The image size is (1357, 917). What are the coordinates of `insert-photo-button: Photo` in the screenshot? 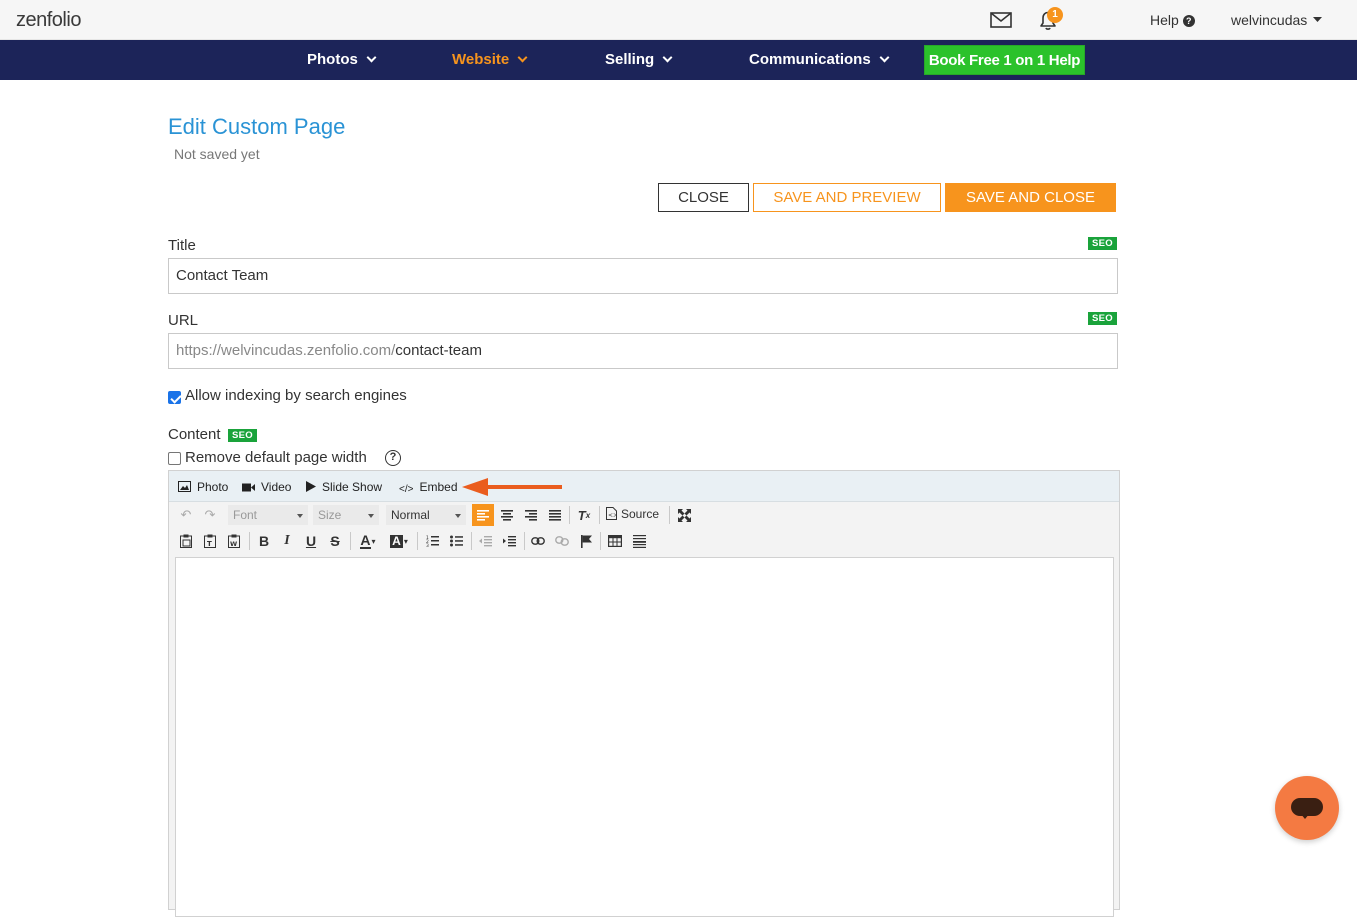 It's located at (203, 487).